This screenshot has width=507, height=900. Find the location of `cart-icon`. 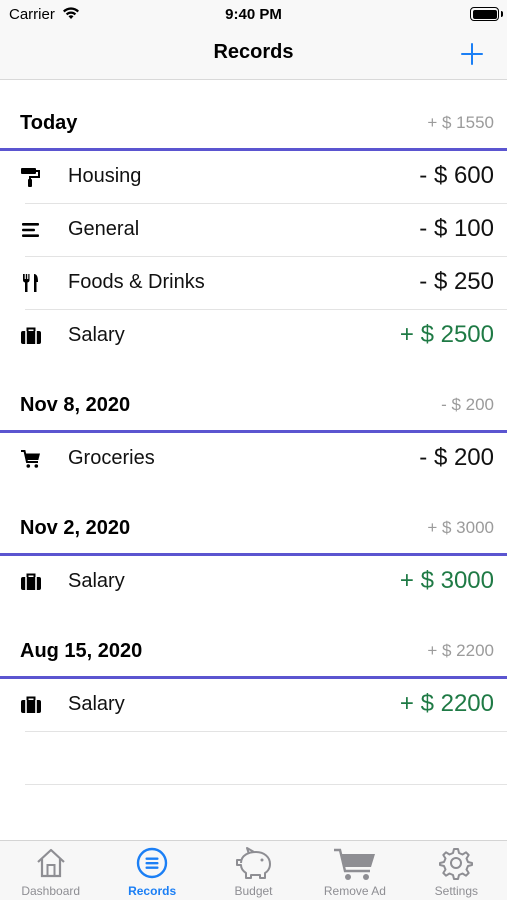

cart-icon is located at coordinates (354, 864).